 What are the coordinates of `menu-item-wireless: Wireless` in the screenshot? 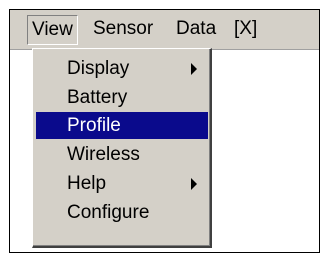 It's located at (122, 154).